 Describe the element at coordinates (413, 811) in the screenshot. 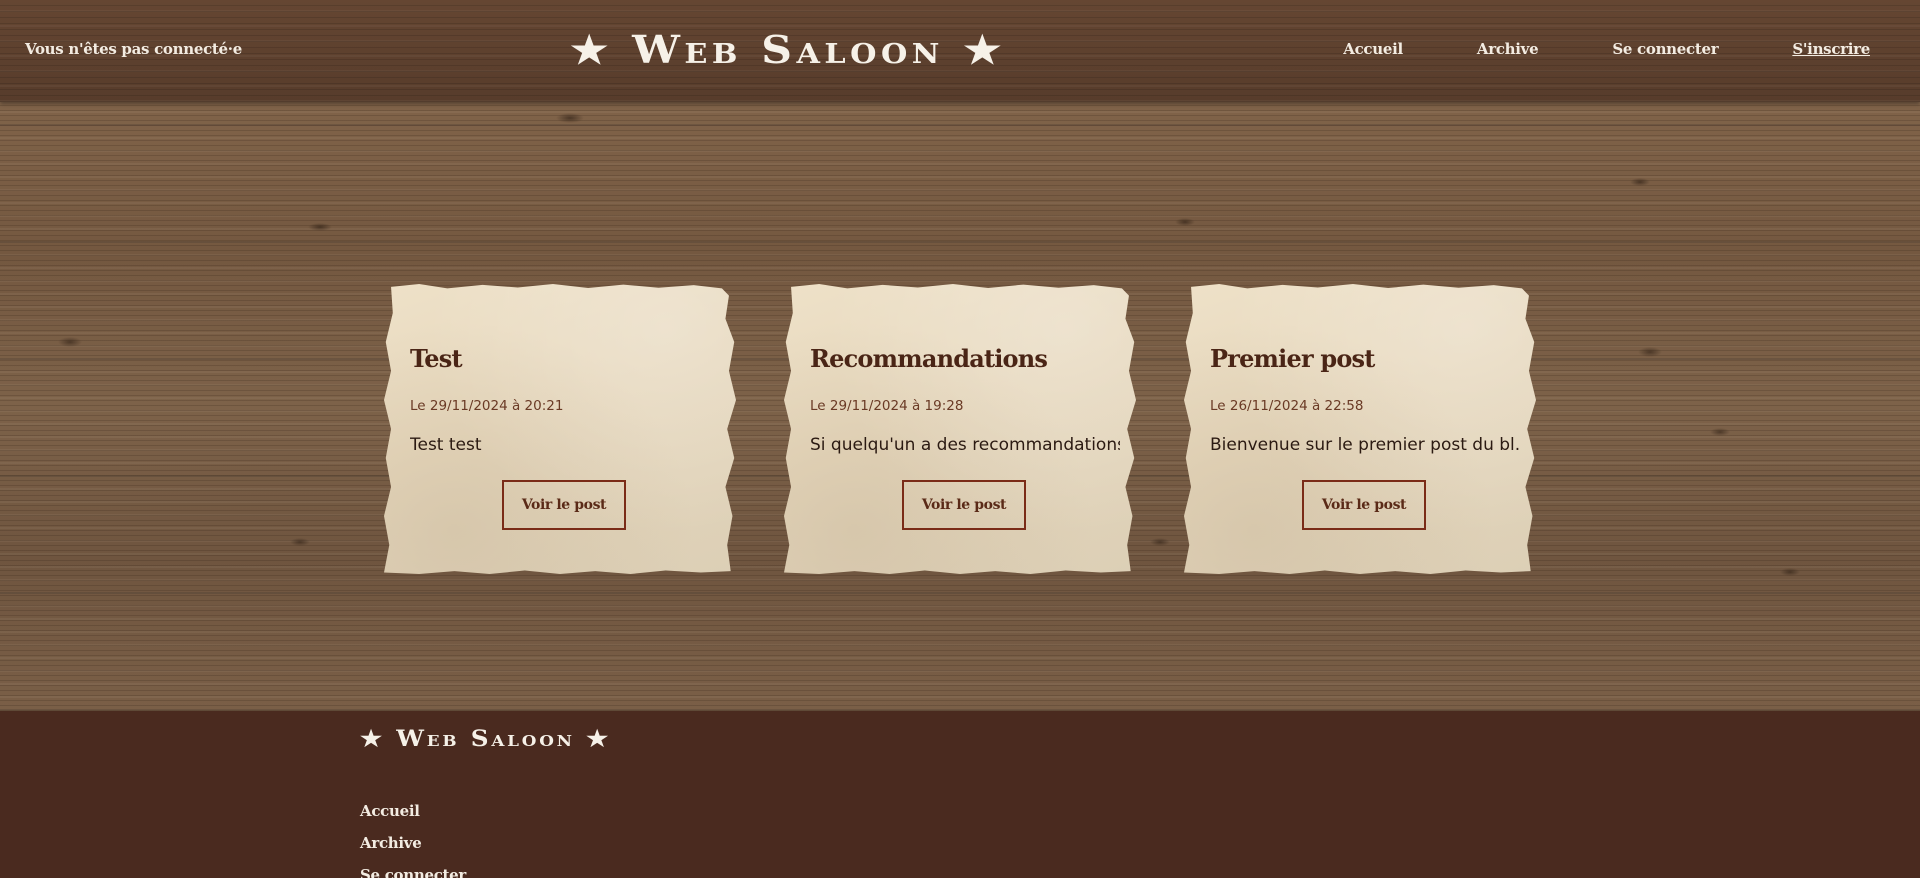

I see `footer-link-accueil: Accueil` at that location.